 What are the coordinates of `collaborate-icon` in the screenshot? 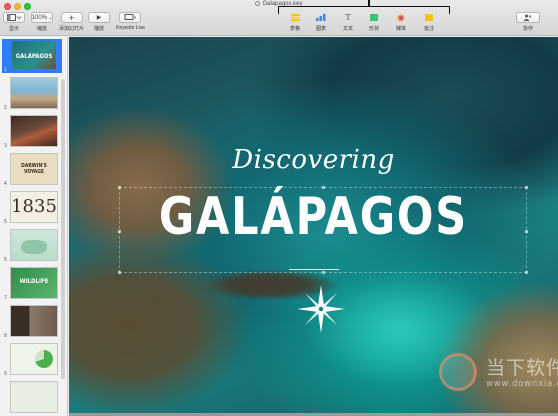 It's located at (527, 17).